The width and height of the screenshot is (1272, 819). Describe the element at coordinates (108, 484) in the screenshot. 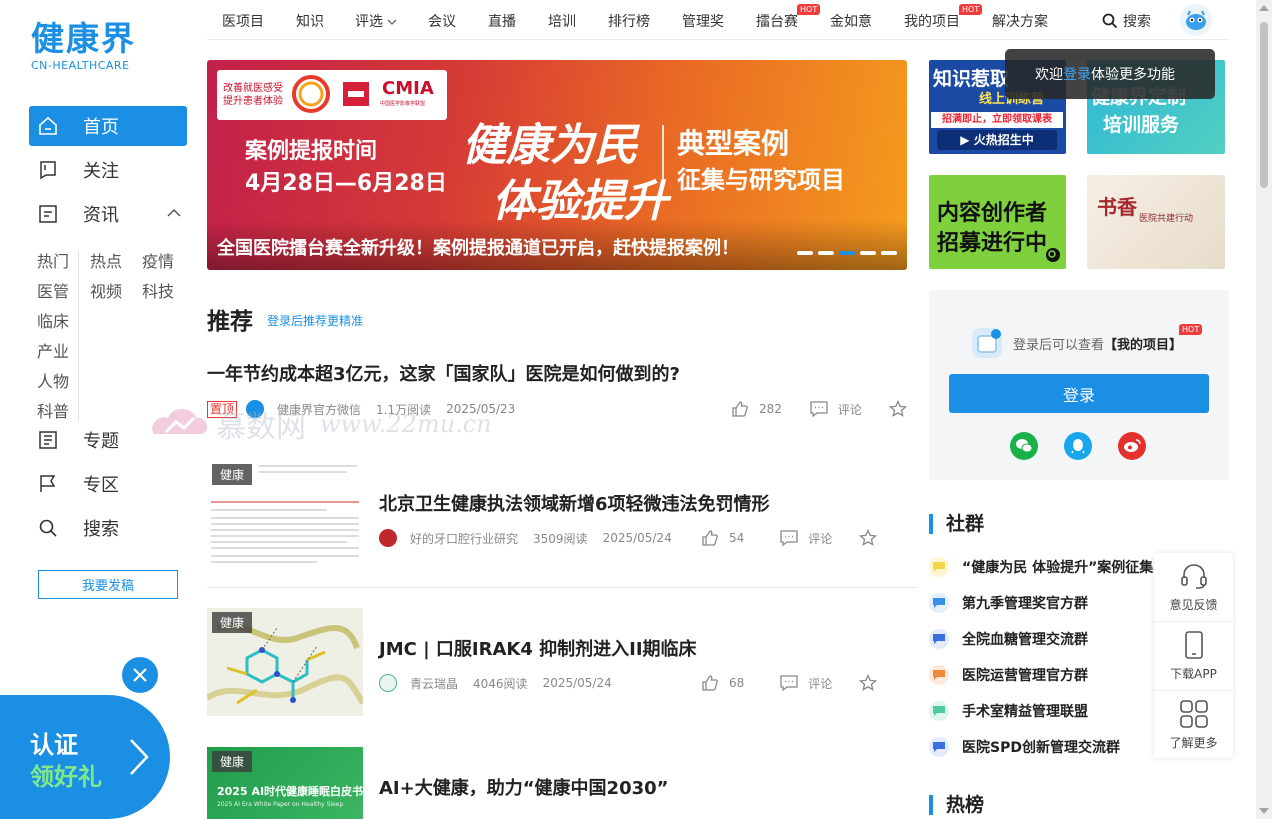

I see `sidebar-item-zones: 专区` at that location.